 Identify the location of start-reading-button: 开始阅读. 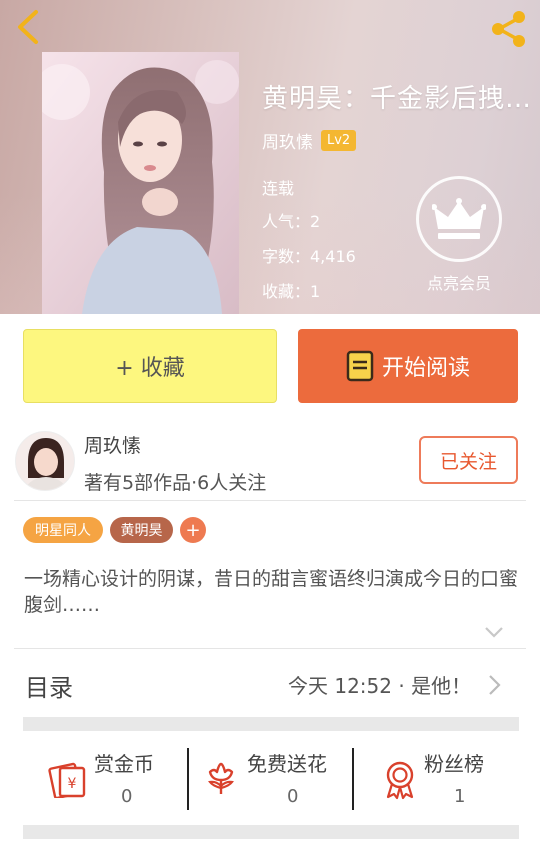
(408, 366).